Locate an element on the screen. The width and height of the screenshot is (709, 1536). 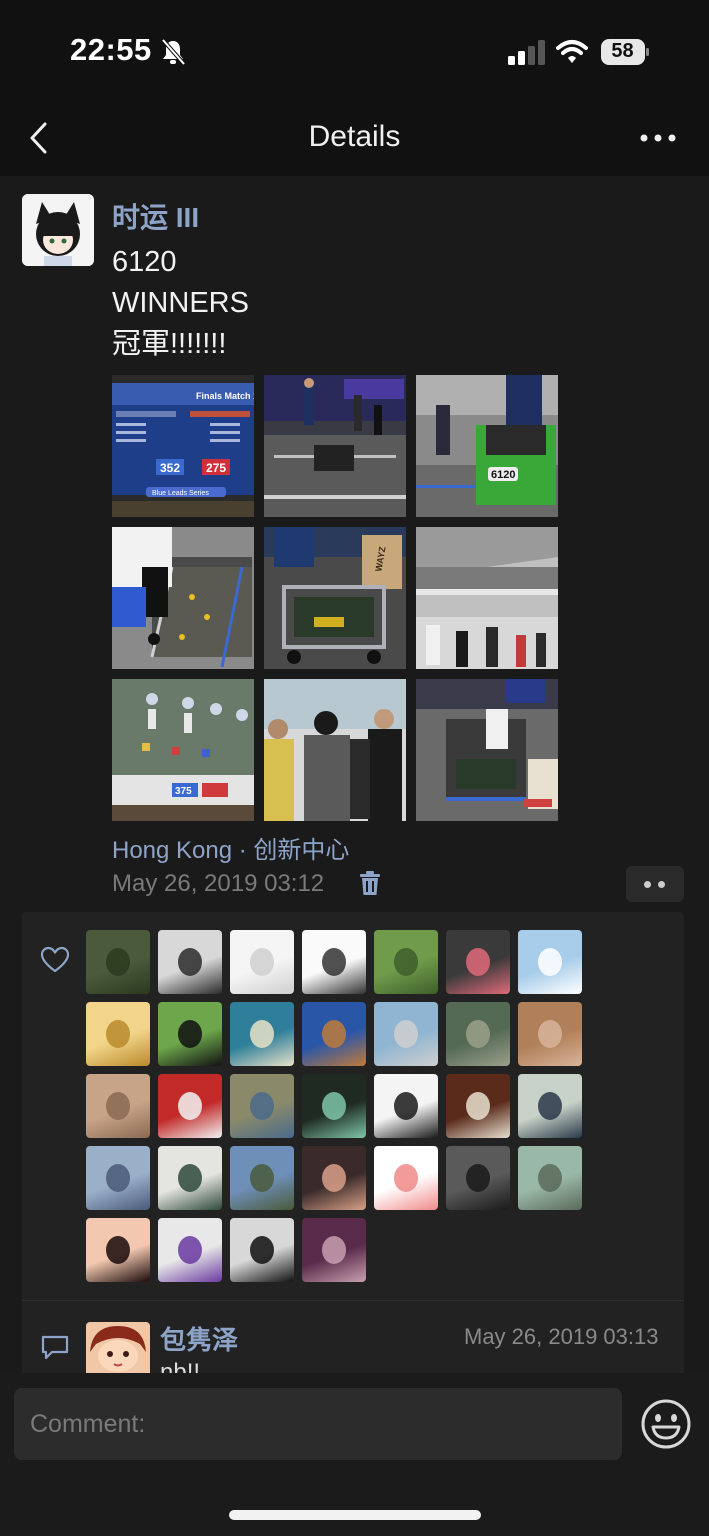
like-avatar-campus is located at coordinates (262, 1106).